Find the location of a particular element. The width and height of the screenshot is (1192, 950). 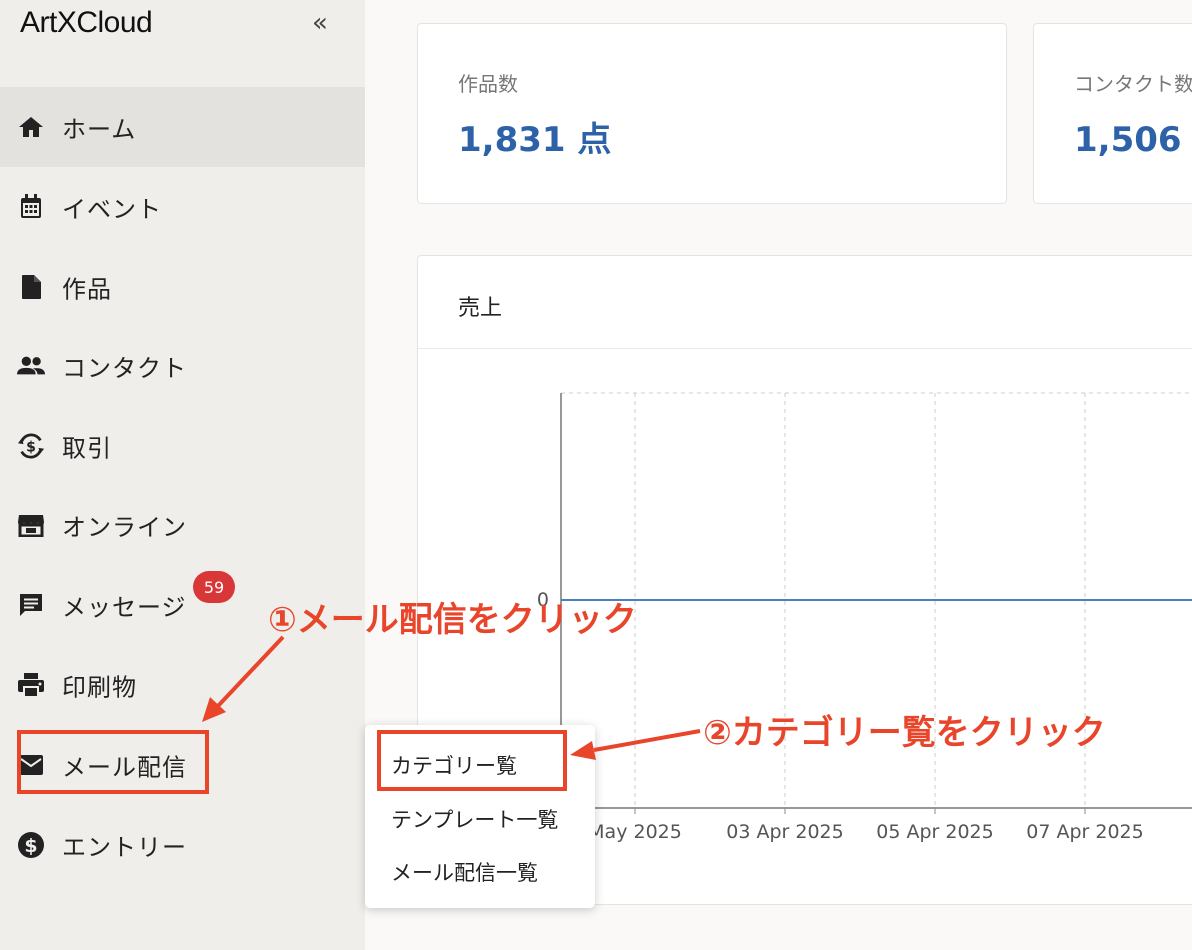

step2-arrow is located at coordinates (647, 740).